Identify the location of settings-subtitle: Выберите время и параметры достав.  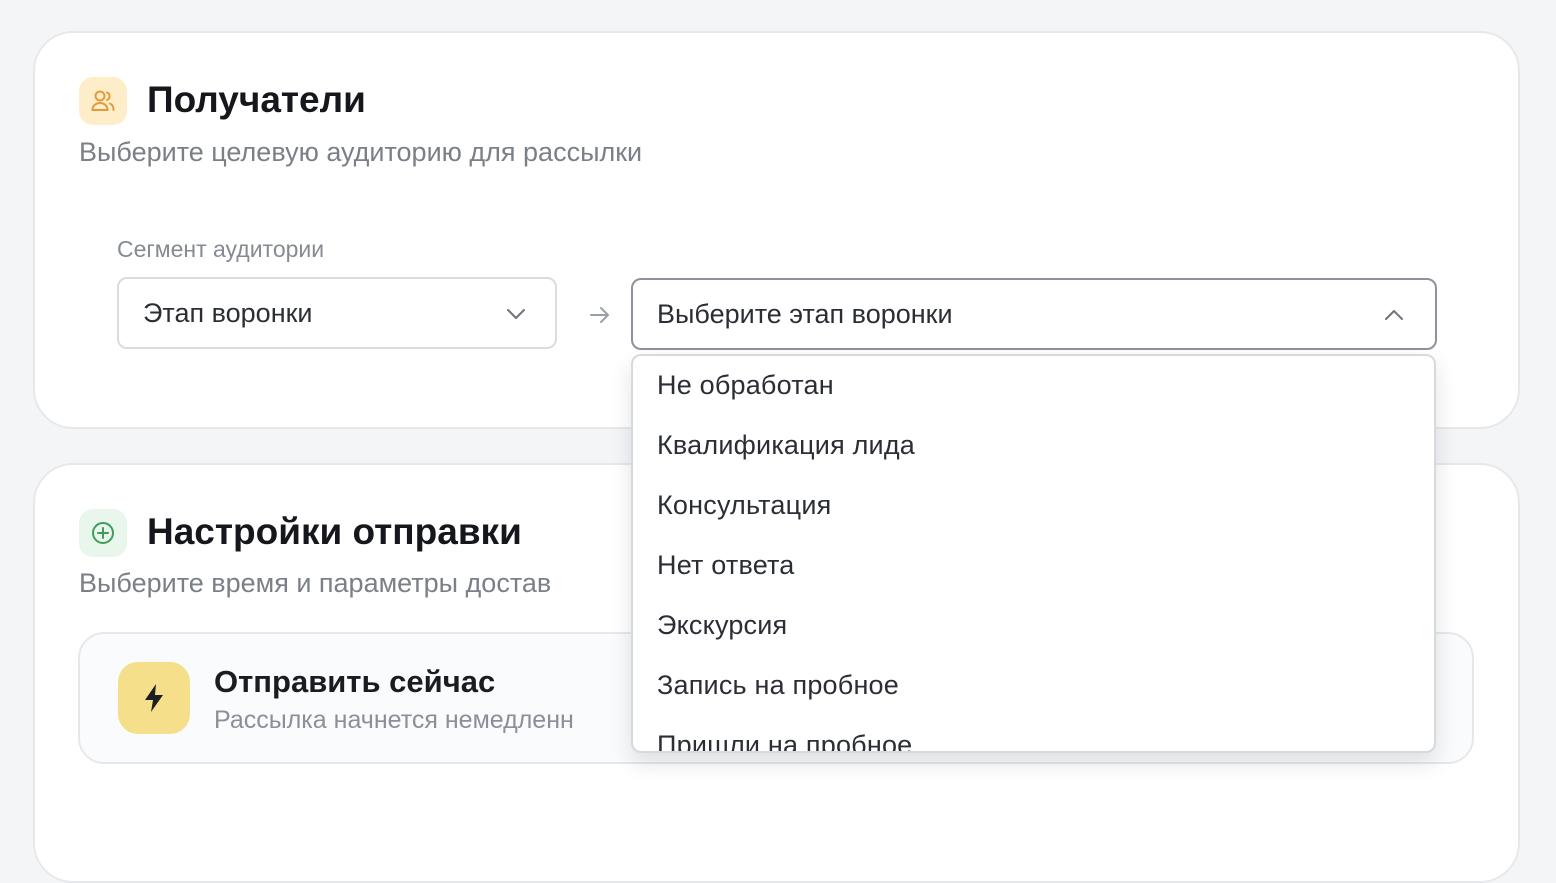
(315, 583).